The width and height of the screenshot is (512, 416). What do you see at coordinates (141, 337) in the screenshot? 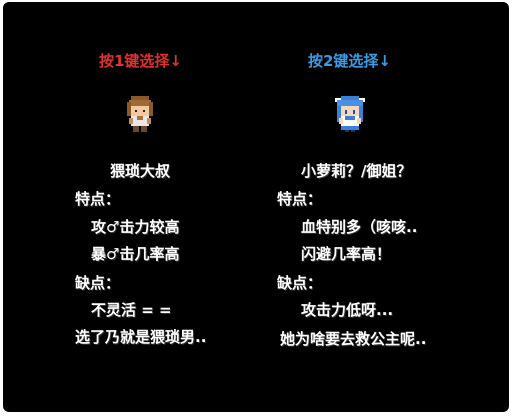
I see `character-1-closing: 选了乃就是猥琐男..` at bounding box center [141, 337].